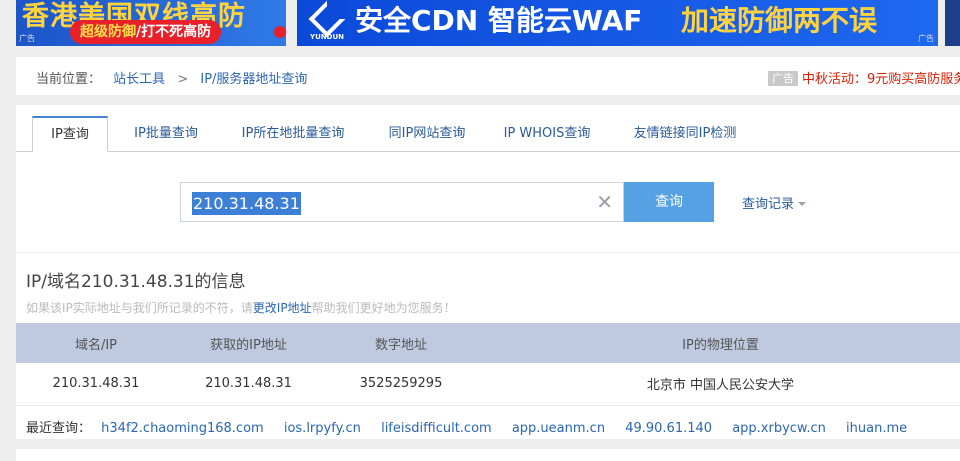 The image size is (960, 461). I want to click on ad-banner-edge, so click(952, 23).